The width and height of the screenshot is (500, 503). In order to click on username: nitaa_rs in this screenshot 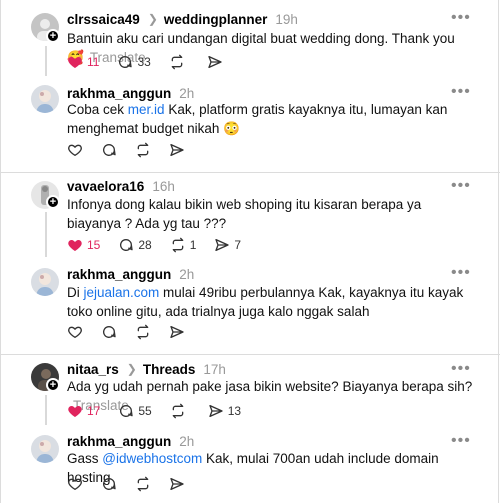, I will do `click(93, 369)`.